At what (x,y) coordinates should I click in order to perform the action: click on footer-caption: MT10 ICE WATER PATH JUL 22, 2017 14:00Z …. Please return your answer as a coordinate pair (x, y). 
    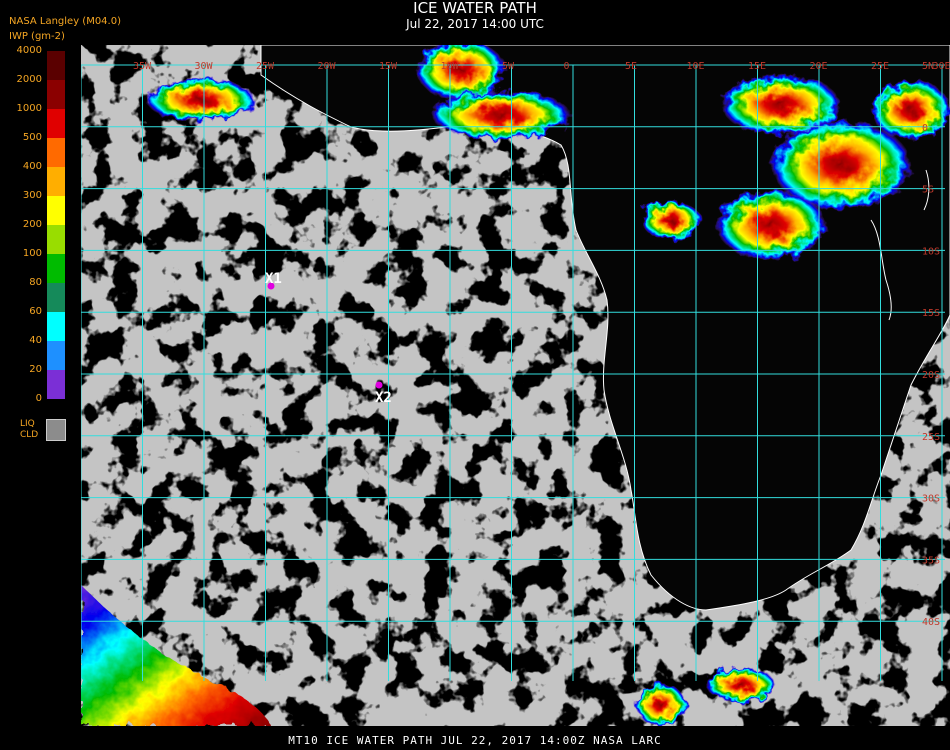
    Looking at the image, I should click on (475, 740).